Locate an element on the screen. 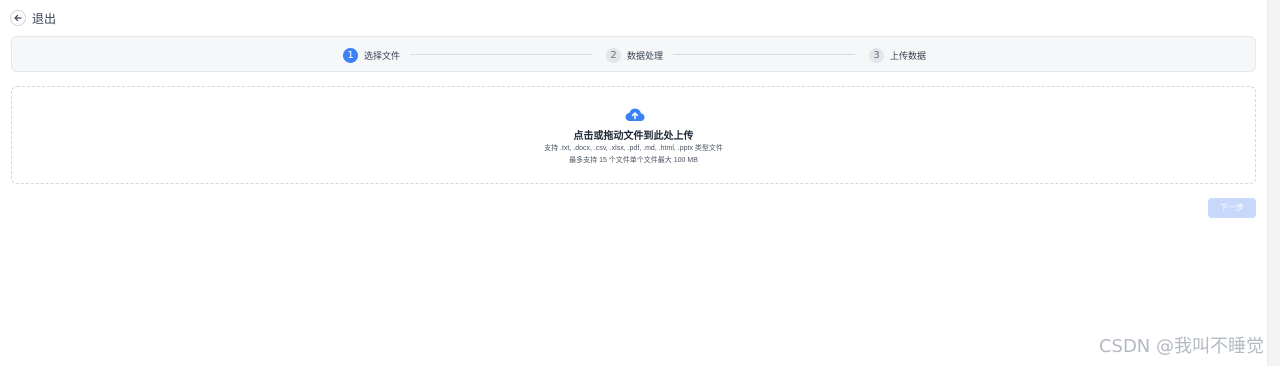  step-label: 上传数据 is located at coordinates (908, 55).